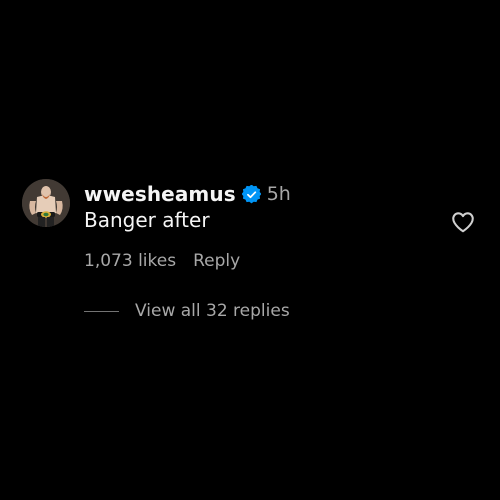  What do you see at coordinates (278, 194) in the screenshot?
I see `comment-timestamp: 5h` at bounding box center [278, 194].